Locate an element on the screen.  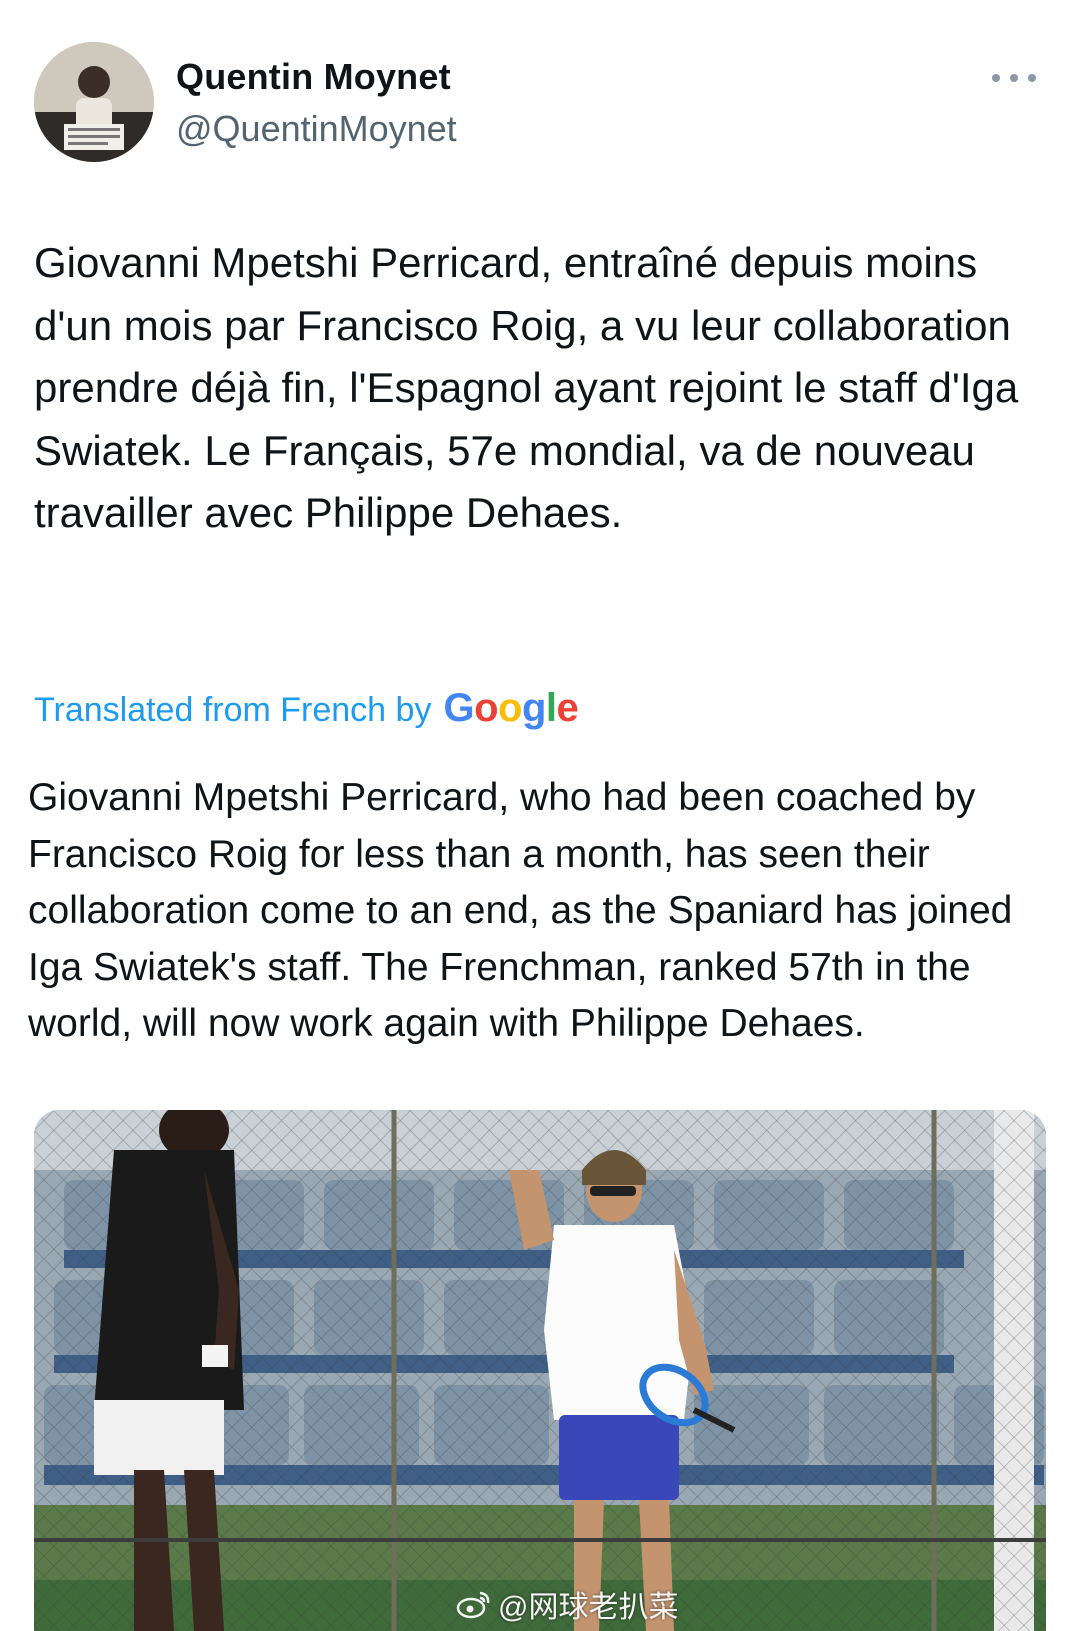
watermark-text: @网球老扒菜 is located at coordinates (588, 1607).